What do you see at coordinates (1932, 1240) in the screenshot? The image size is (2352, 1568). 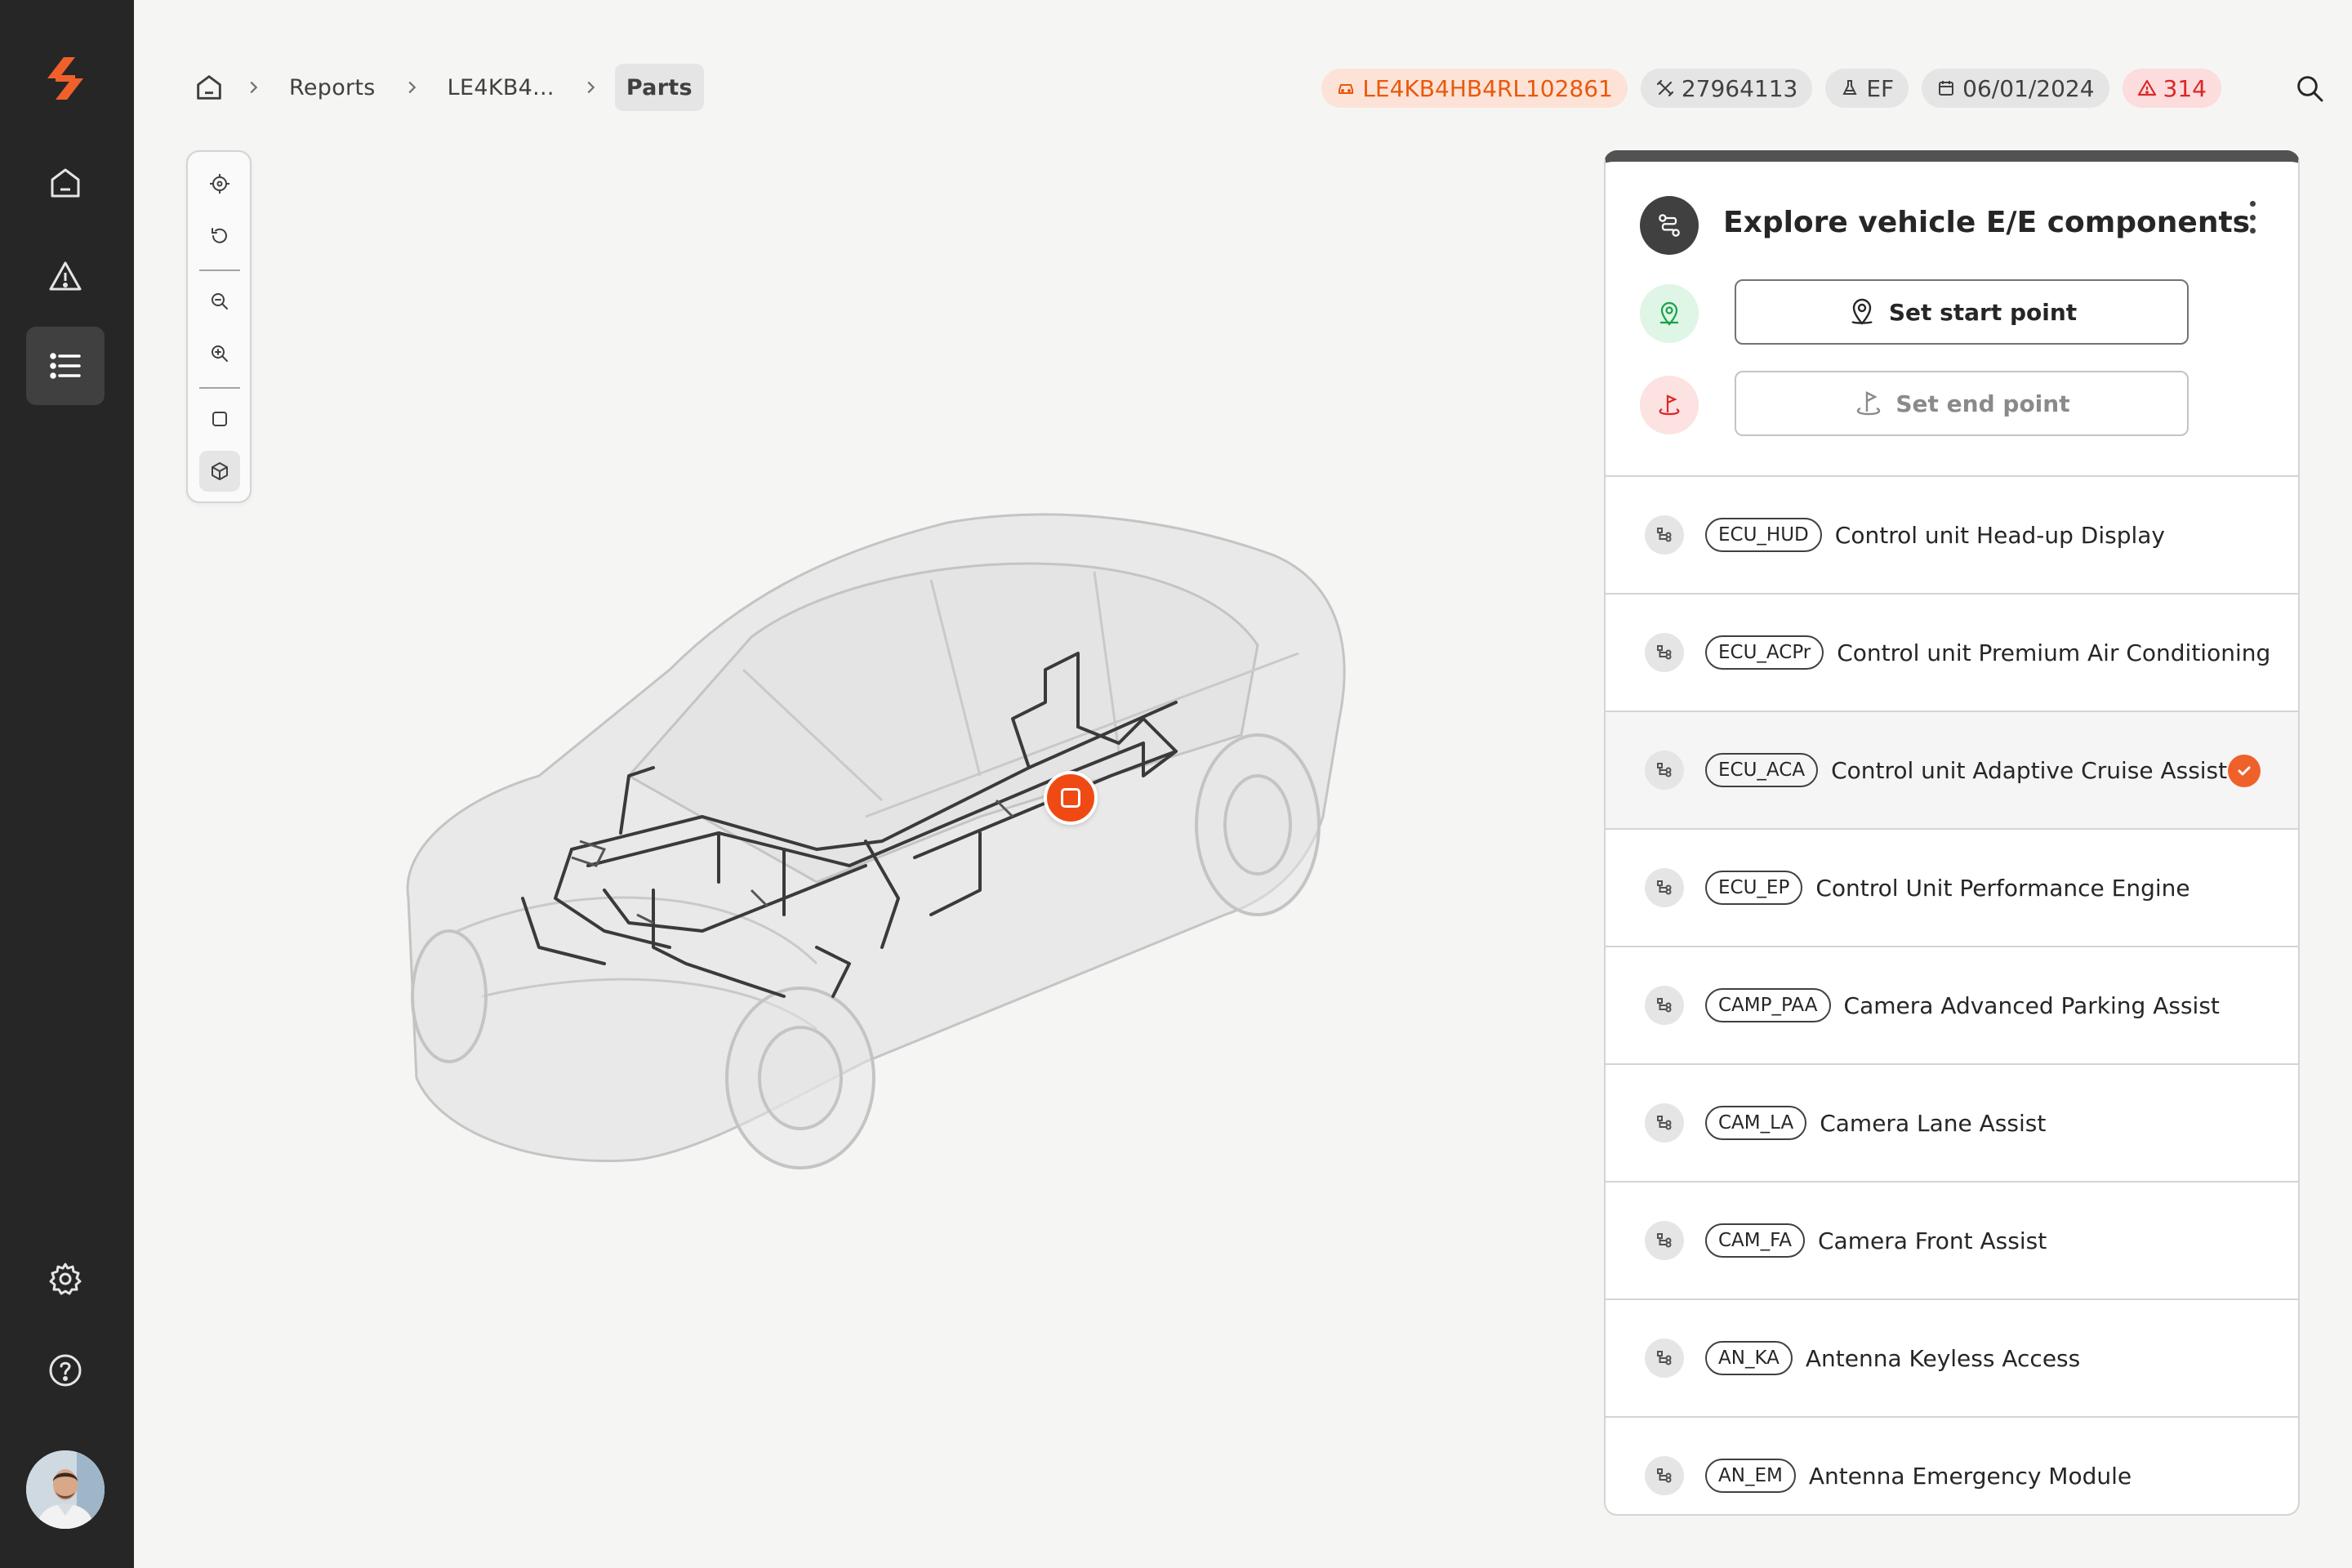 I see `component-name: Camera Front Assist` at bounding box center [1932, 1240].